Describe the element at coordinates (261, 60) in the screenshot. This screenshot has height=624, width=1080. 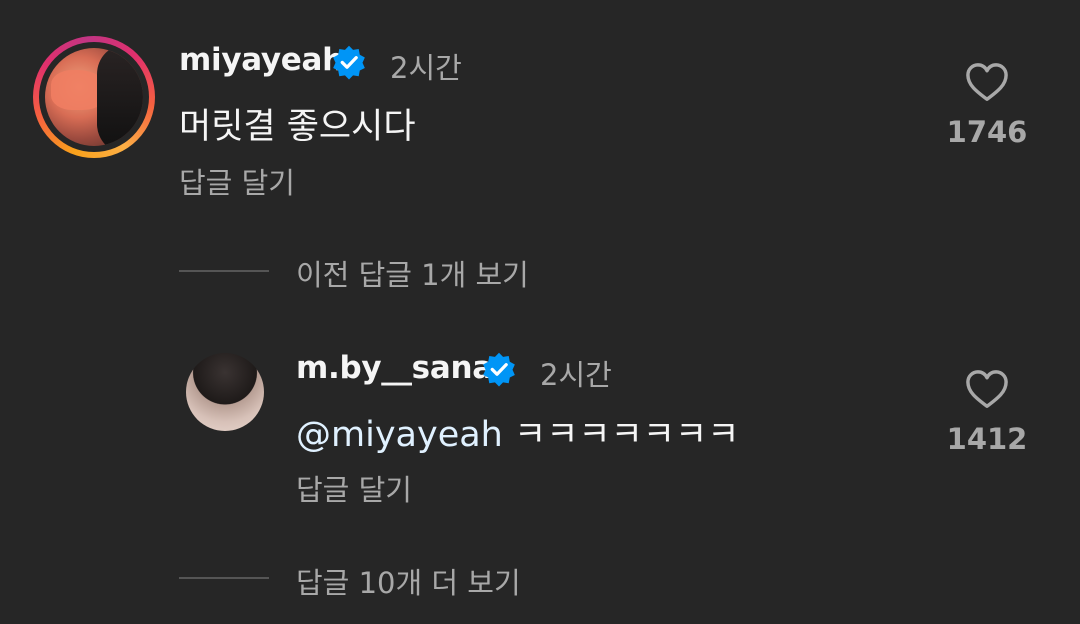
I see `comment-username: miyayeah` at that location.